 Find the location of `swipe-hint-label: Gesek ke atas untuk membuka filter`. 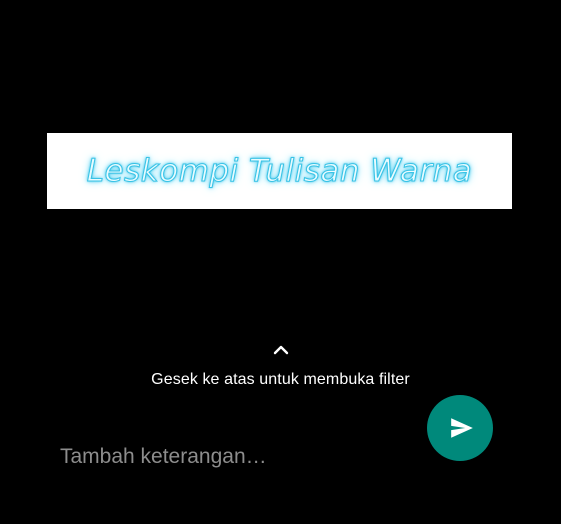

swipe-hint-label: Gesek ke atas untuk membuka filter is located at coordinates (280, 379).